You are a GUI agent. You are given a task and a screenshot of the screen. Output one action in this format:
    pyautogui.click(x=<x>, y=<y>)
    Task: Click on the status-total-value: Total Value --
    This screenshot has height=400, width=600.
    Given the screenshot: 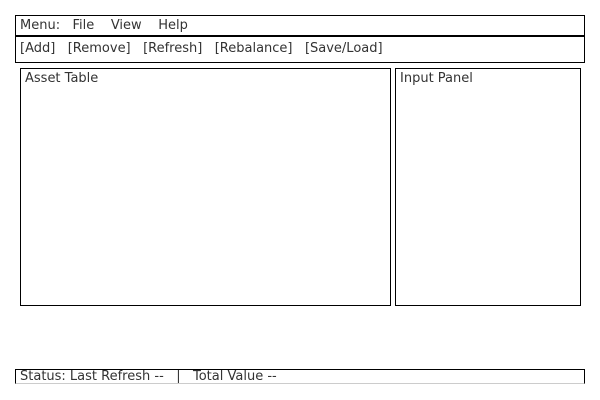 What is the action you would take?
    pyautogui.click(x=235, y=376)
    